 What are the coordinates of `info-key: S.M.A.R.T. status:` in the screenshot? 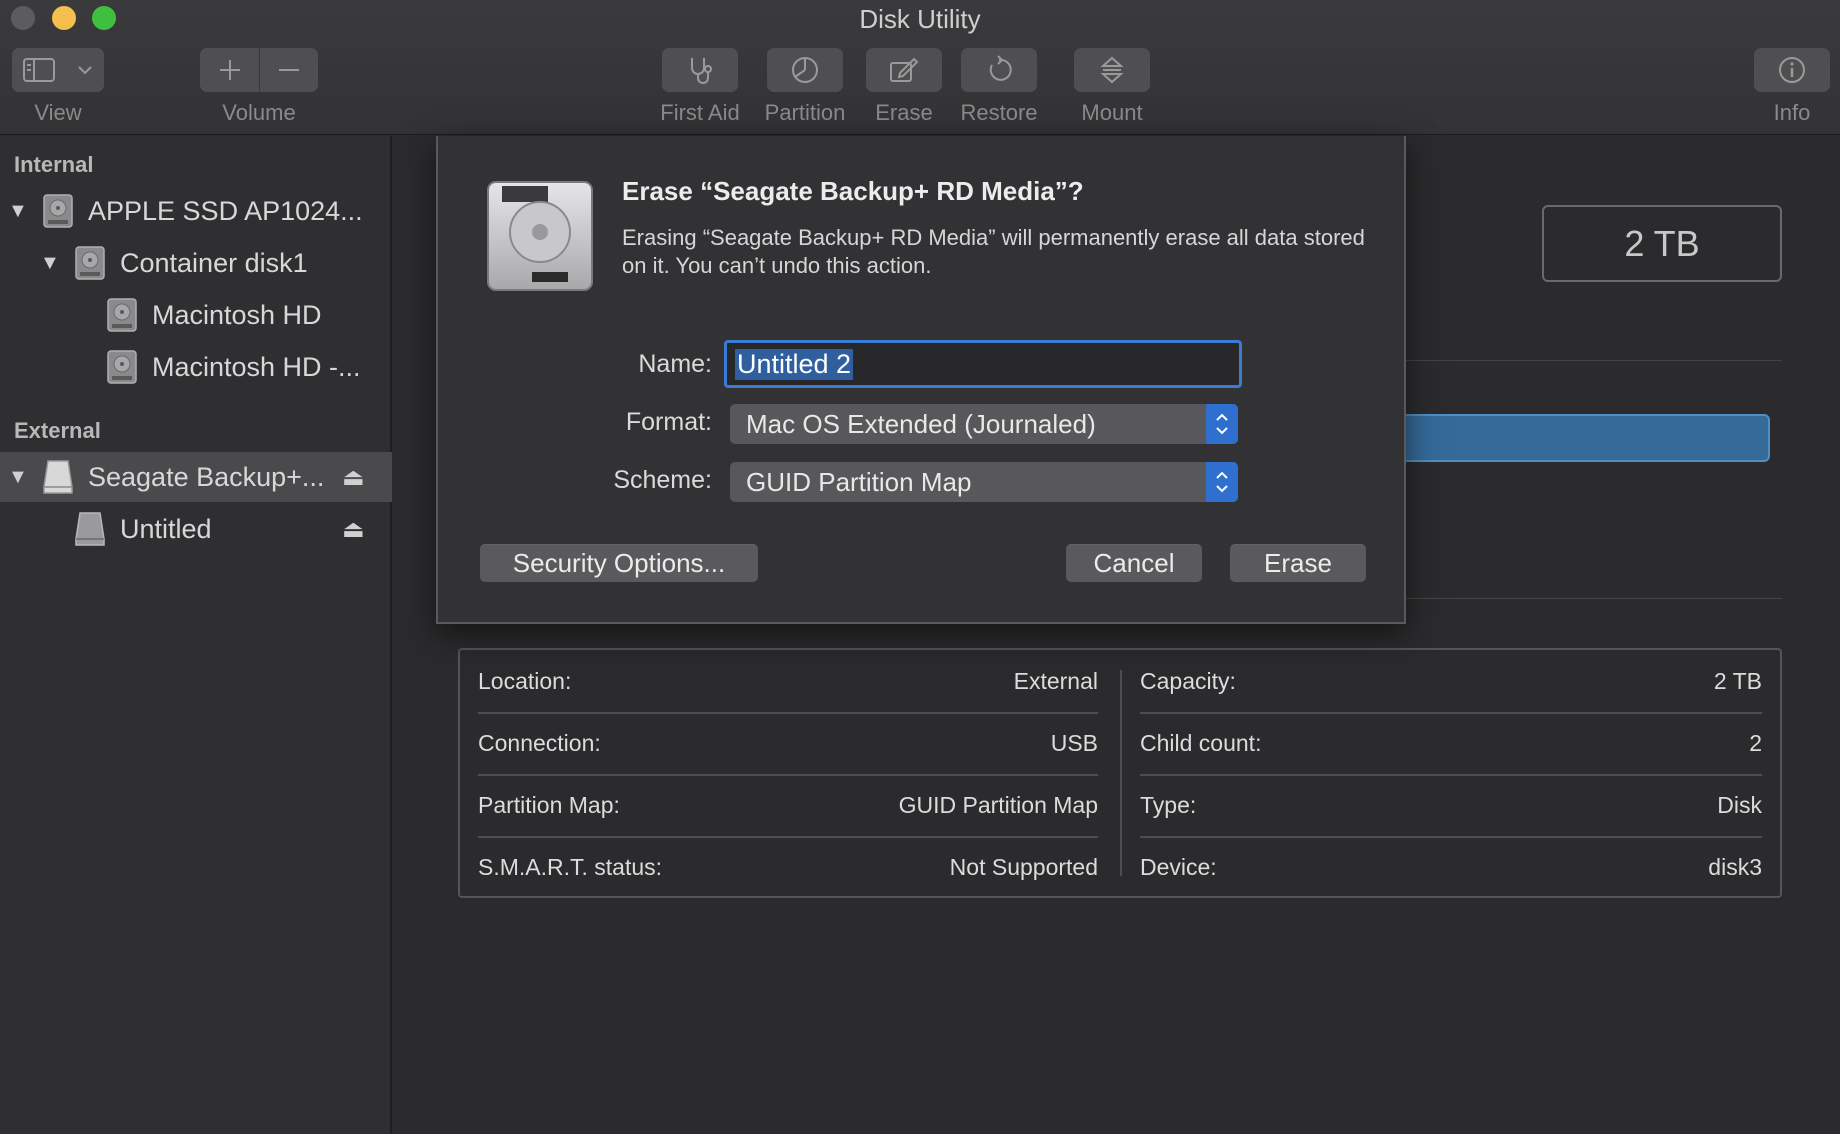 It's located at (570, 866).